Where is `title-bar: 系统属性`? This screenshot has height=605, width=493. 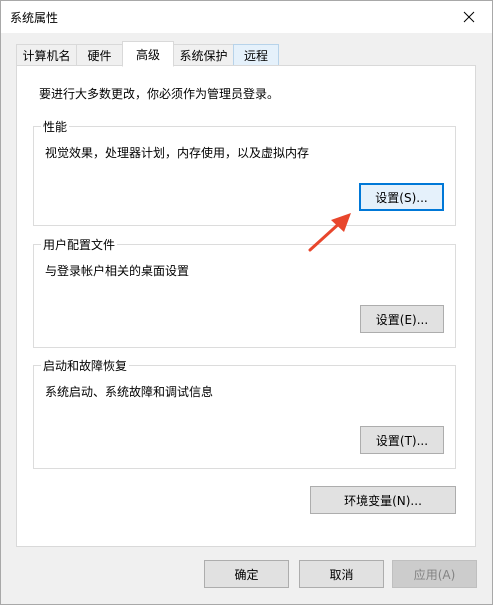 title-bar: 系统属性 is located at coordinates (246, 17).